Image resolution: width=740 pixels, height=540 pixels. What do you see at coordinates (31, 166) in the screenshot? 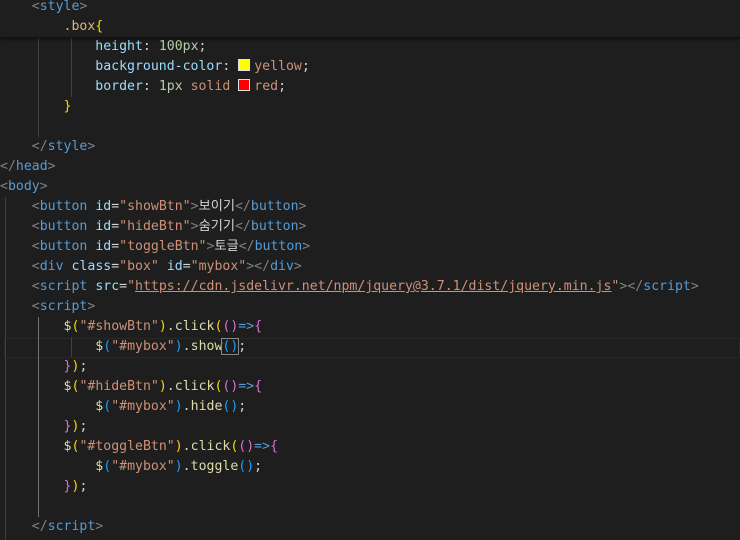
I see `code-tag: head` at bounding box center [31, 166].